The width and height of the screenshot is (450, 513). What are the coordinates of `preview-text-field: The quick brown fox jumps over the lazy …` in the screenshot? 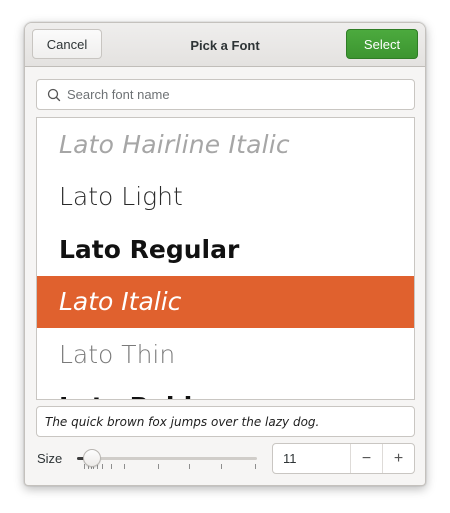 It's located at (225, 421).